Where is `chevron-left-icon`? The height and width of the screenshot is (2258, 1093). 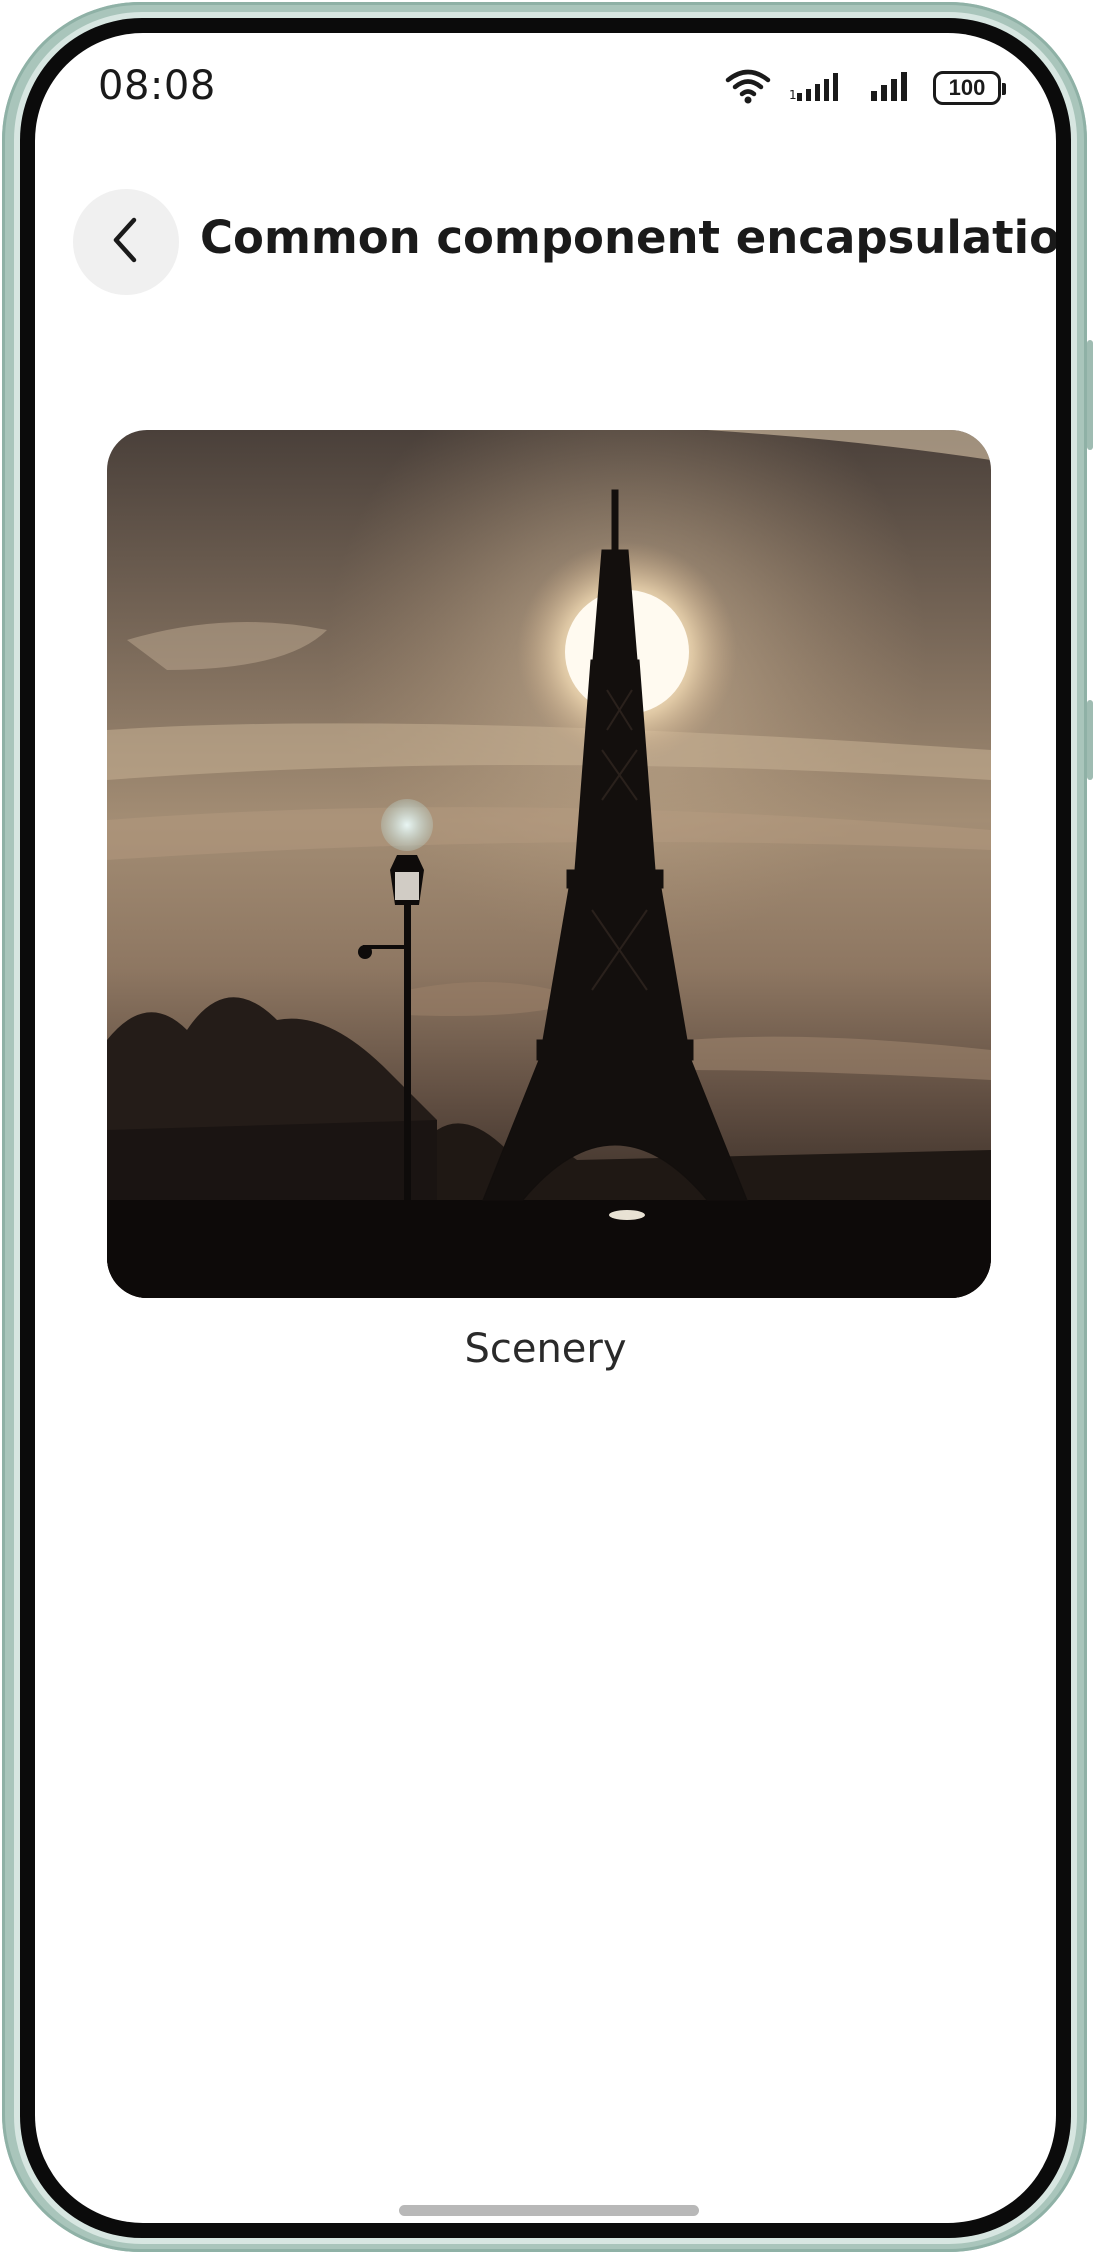 chevron-left-icon is located at coordinates (126, 242).